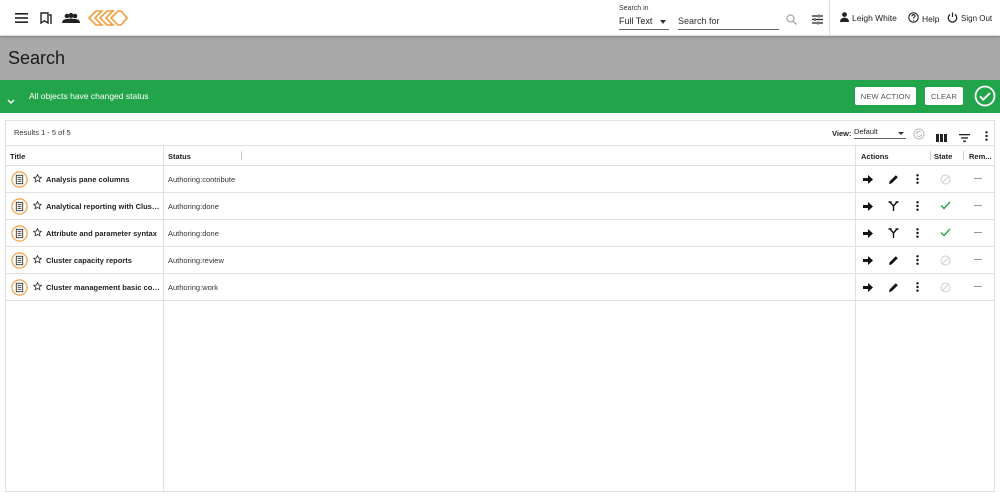 The image size is (1000, 500). I want to click on row-status: Authoring:work, so click(193, 287).